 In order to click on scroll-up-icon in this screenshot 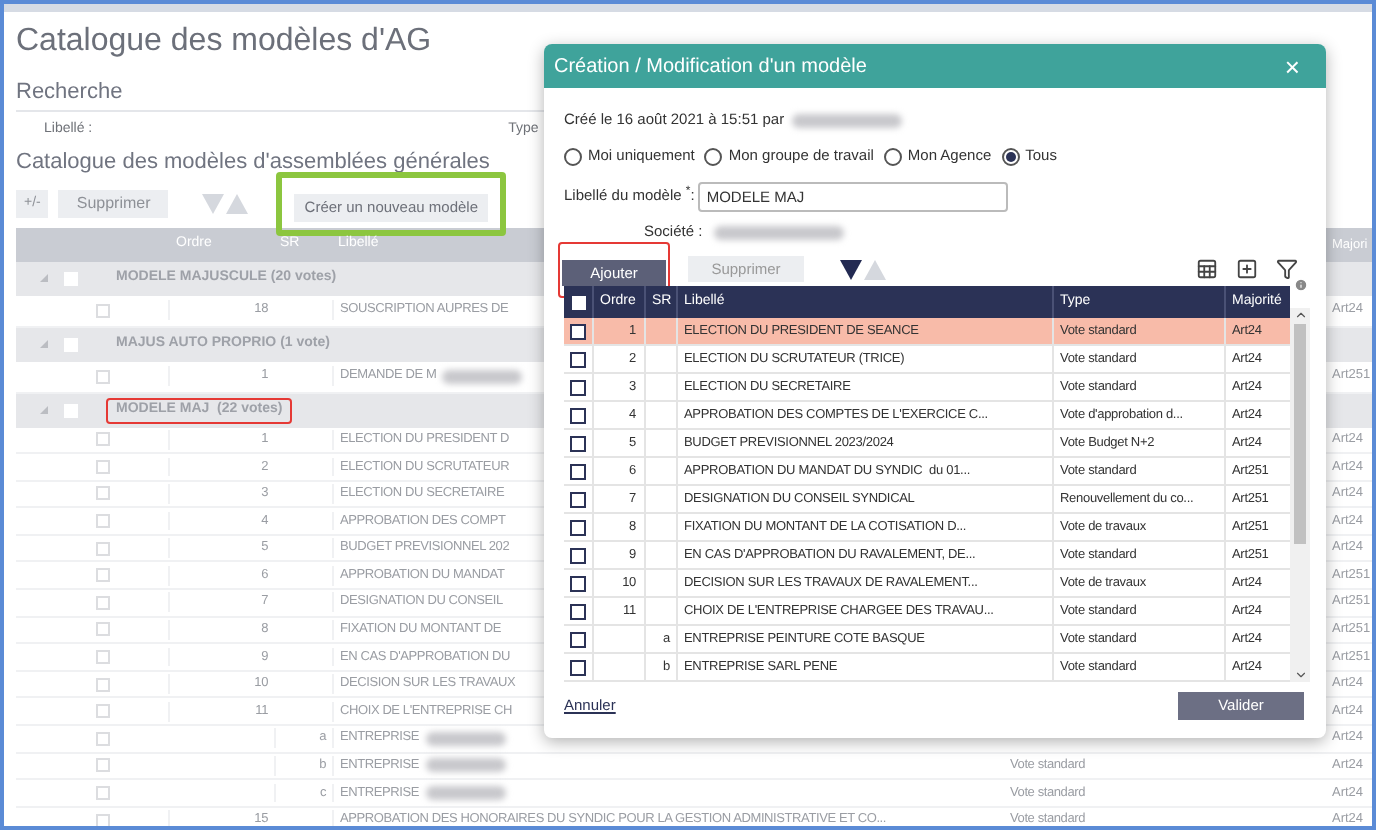, I will do `click(1300, 315)`.